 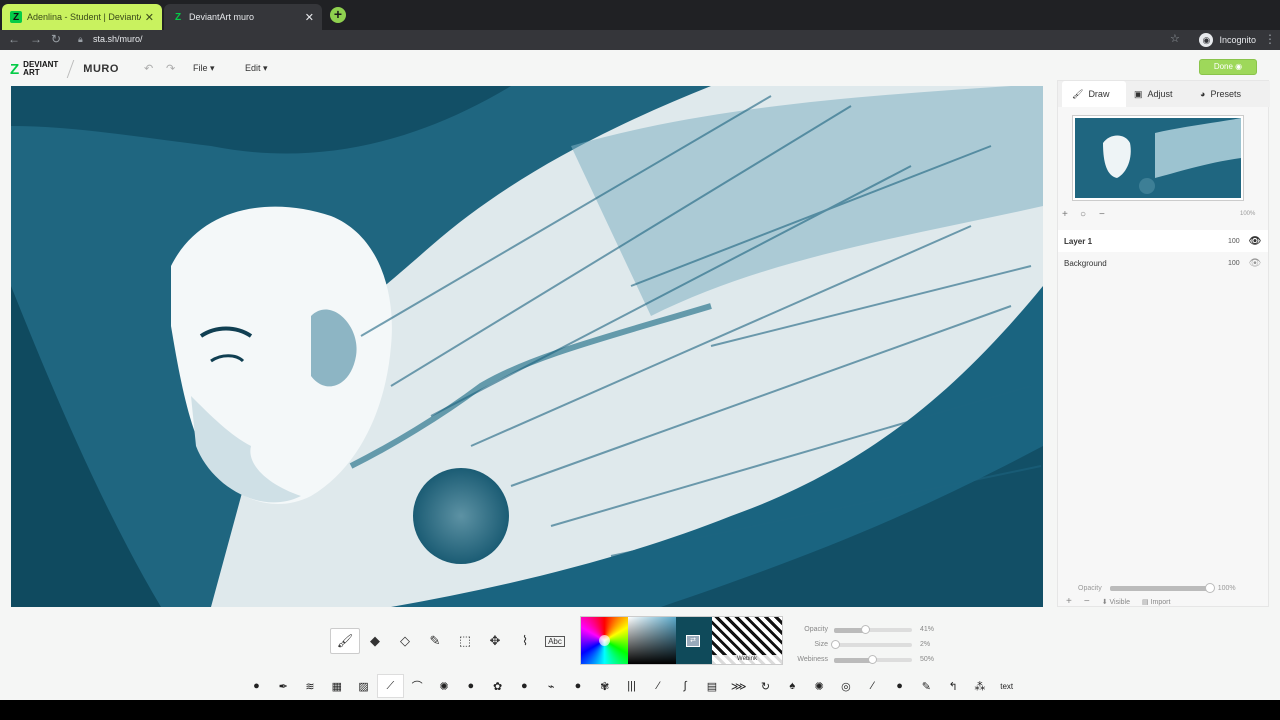 What do you see at coordinates (14, 39) in the screenshot?
I see `back-icon: ←` at bounding box center [14, 39].